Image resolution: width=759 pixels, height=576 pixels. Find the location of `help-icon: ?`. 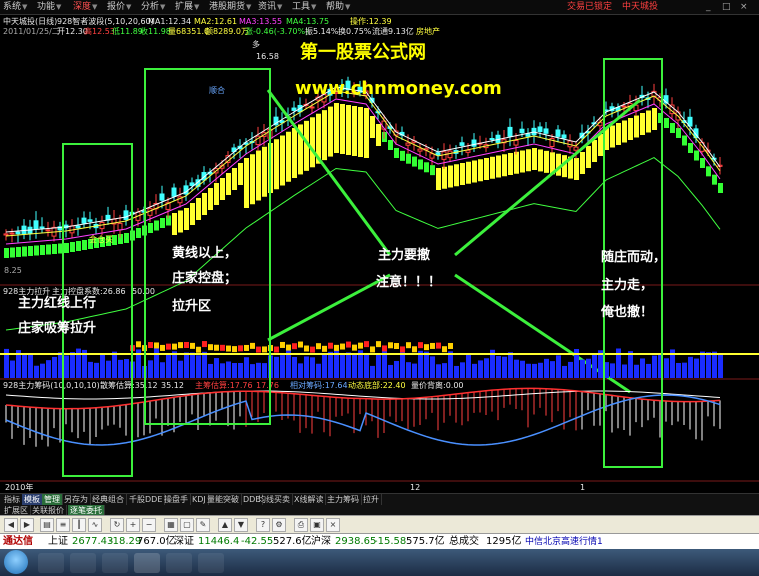

help-icon: ? is located at coordinates (263, 525).